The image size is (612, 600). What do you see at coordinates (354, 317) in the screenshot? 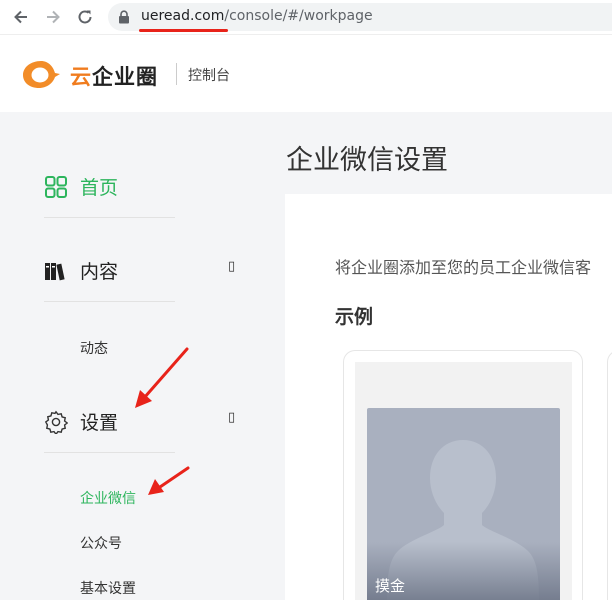
I see `example-heading: 示例` at bounding box center [354, 317].